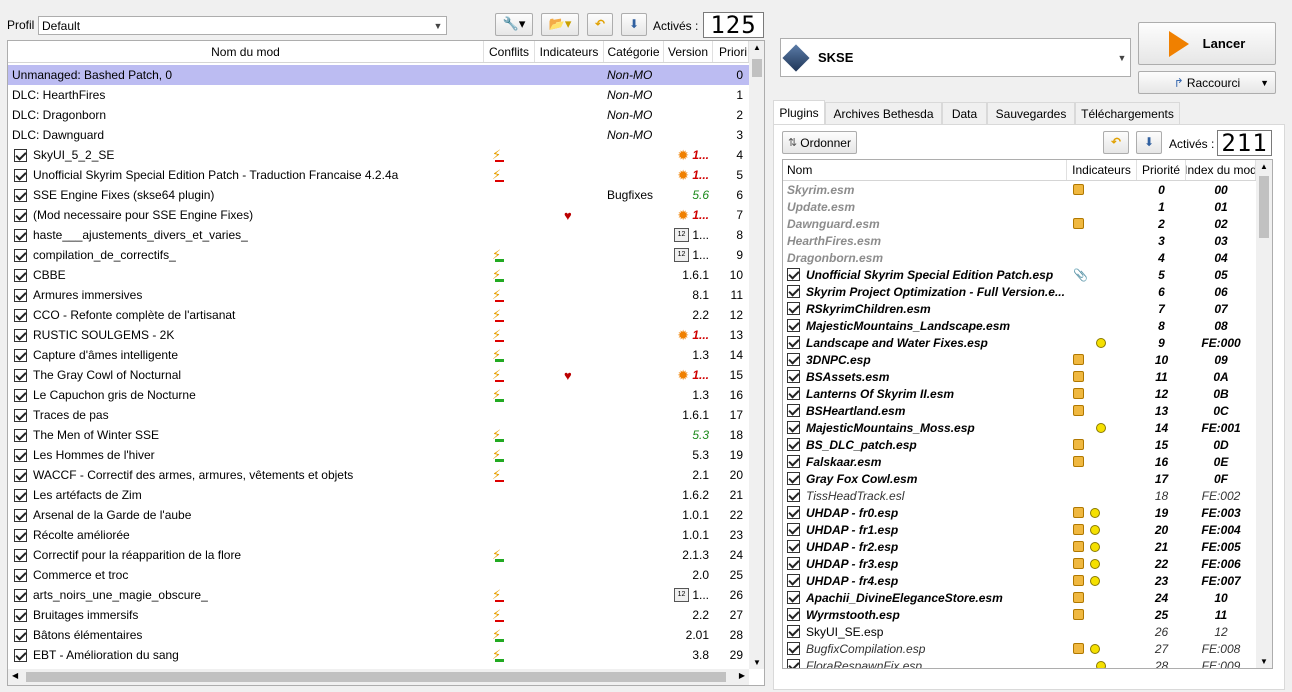 This screenshot has height=692, width=1292. What do you see at coordinates (1019, 546) in the screenshot?
I see `plugin-row: UHDAP - fr2.esp 21 FE:005` at bounding box center [1019, 546].